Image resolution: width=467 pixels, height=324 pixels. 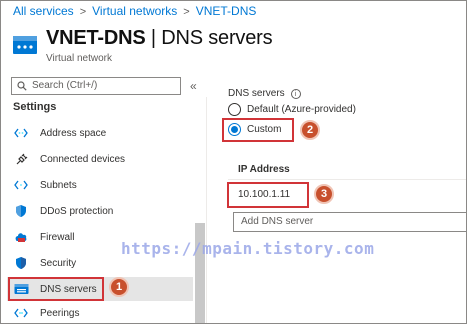 What do you see at coordinates (21, 313) in the screenshot?
I see `peerings-icon` at bounding box center [21, 313].